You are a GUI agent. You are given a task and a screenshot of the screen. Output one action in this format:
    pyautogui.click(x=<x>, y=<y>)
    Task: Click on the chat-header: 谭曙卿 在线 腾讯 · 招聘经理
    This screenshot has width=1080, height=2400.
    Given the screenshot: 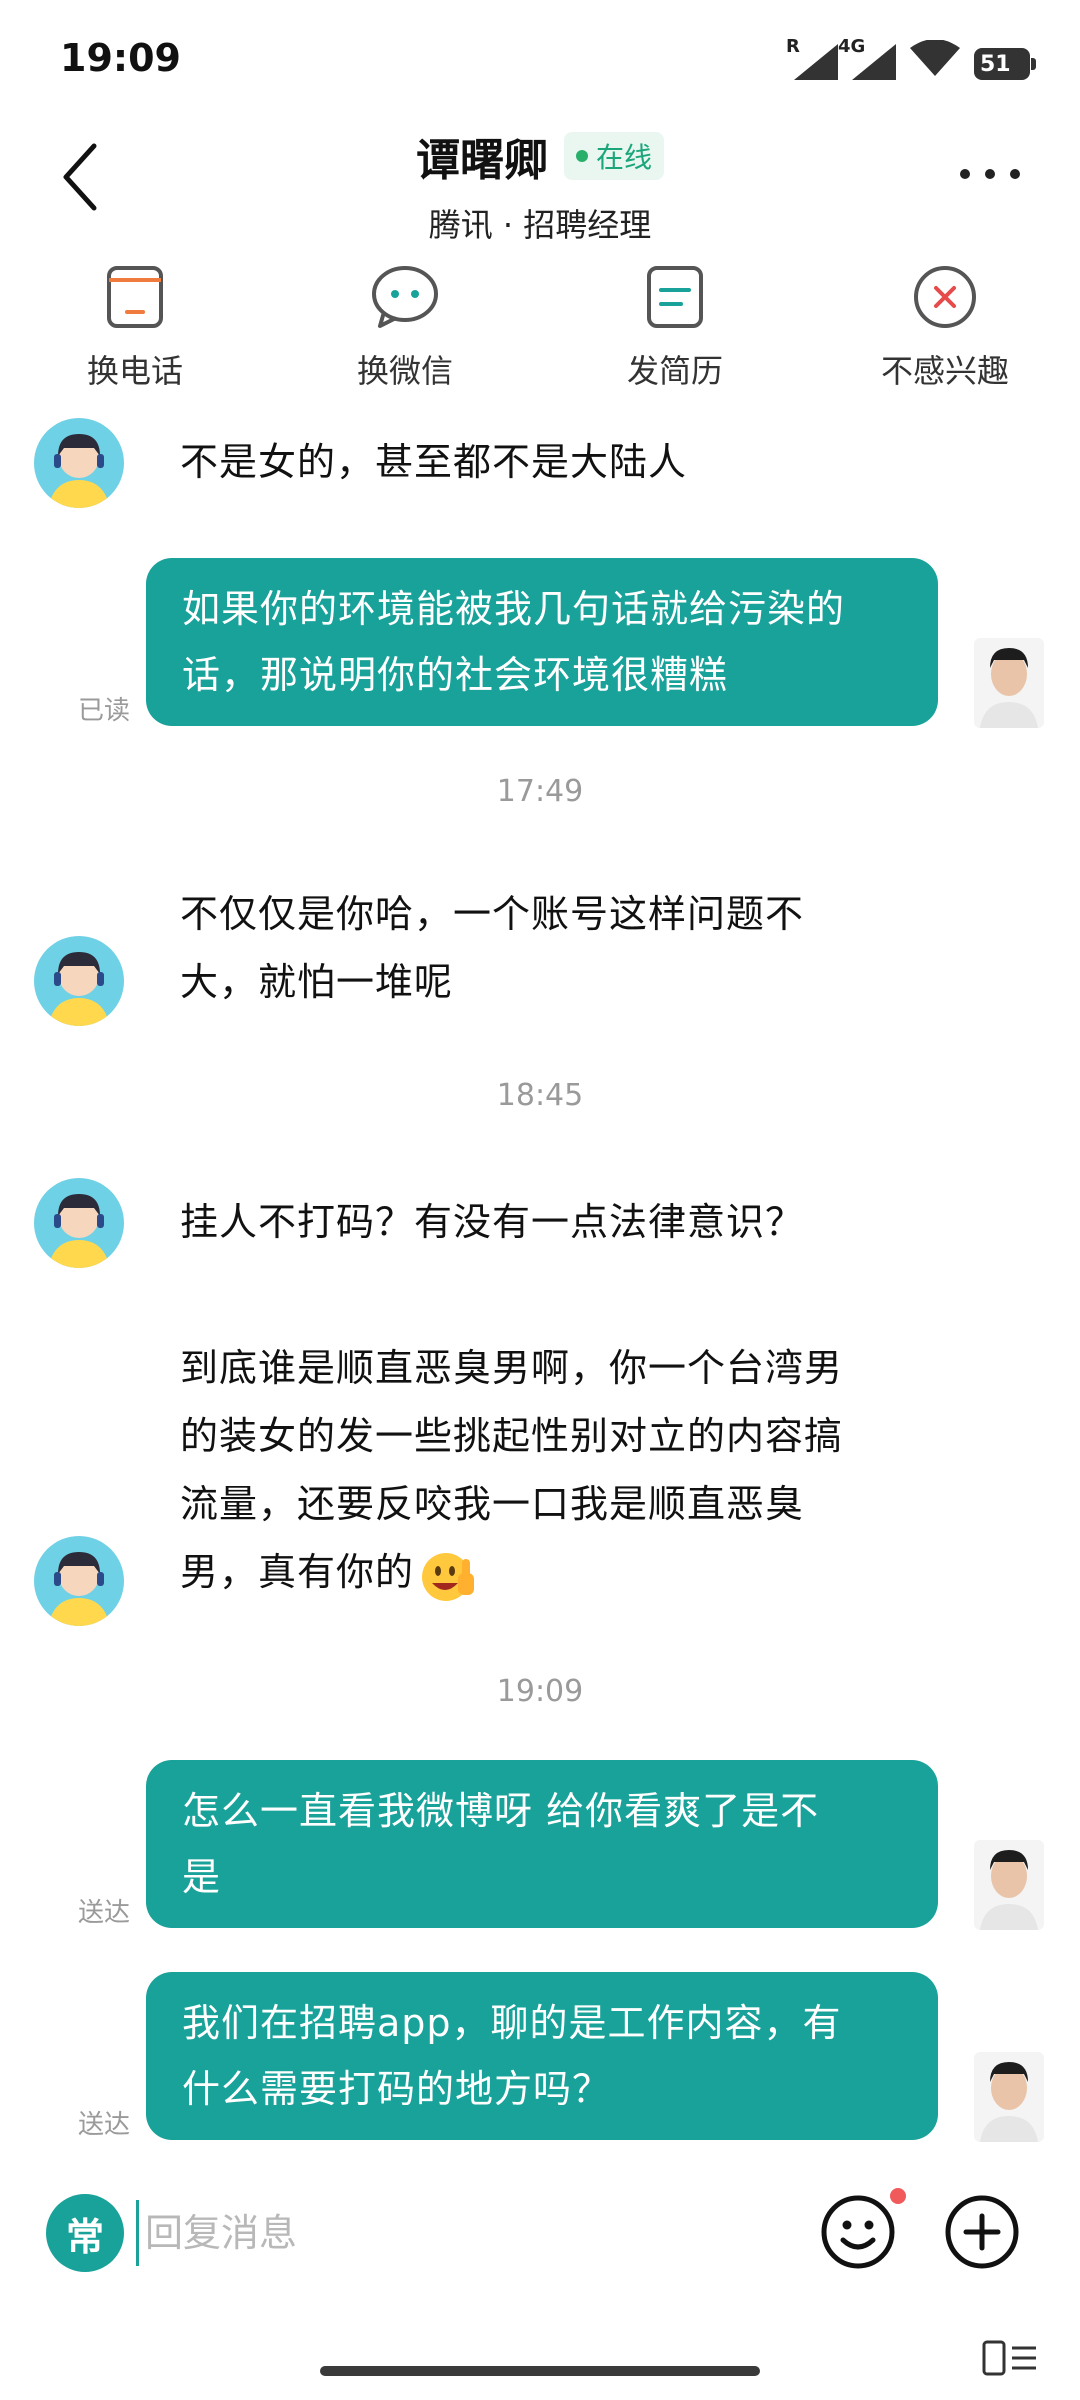 What is the action you would take?
    pyautogui.click(x=540, y=182)
    